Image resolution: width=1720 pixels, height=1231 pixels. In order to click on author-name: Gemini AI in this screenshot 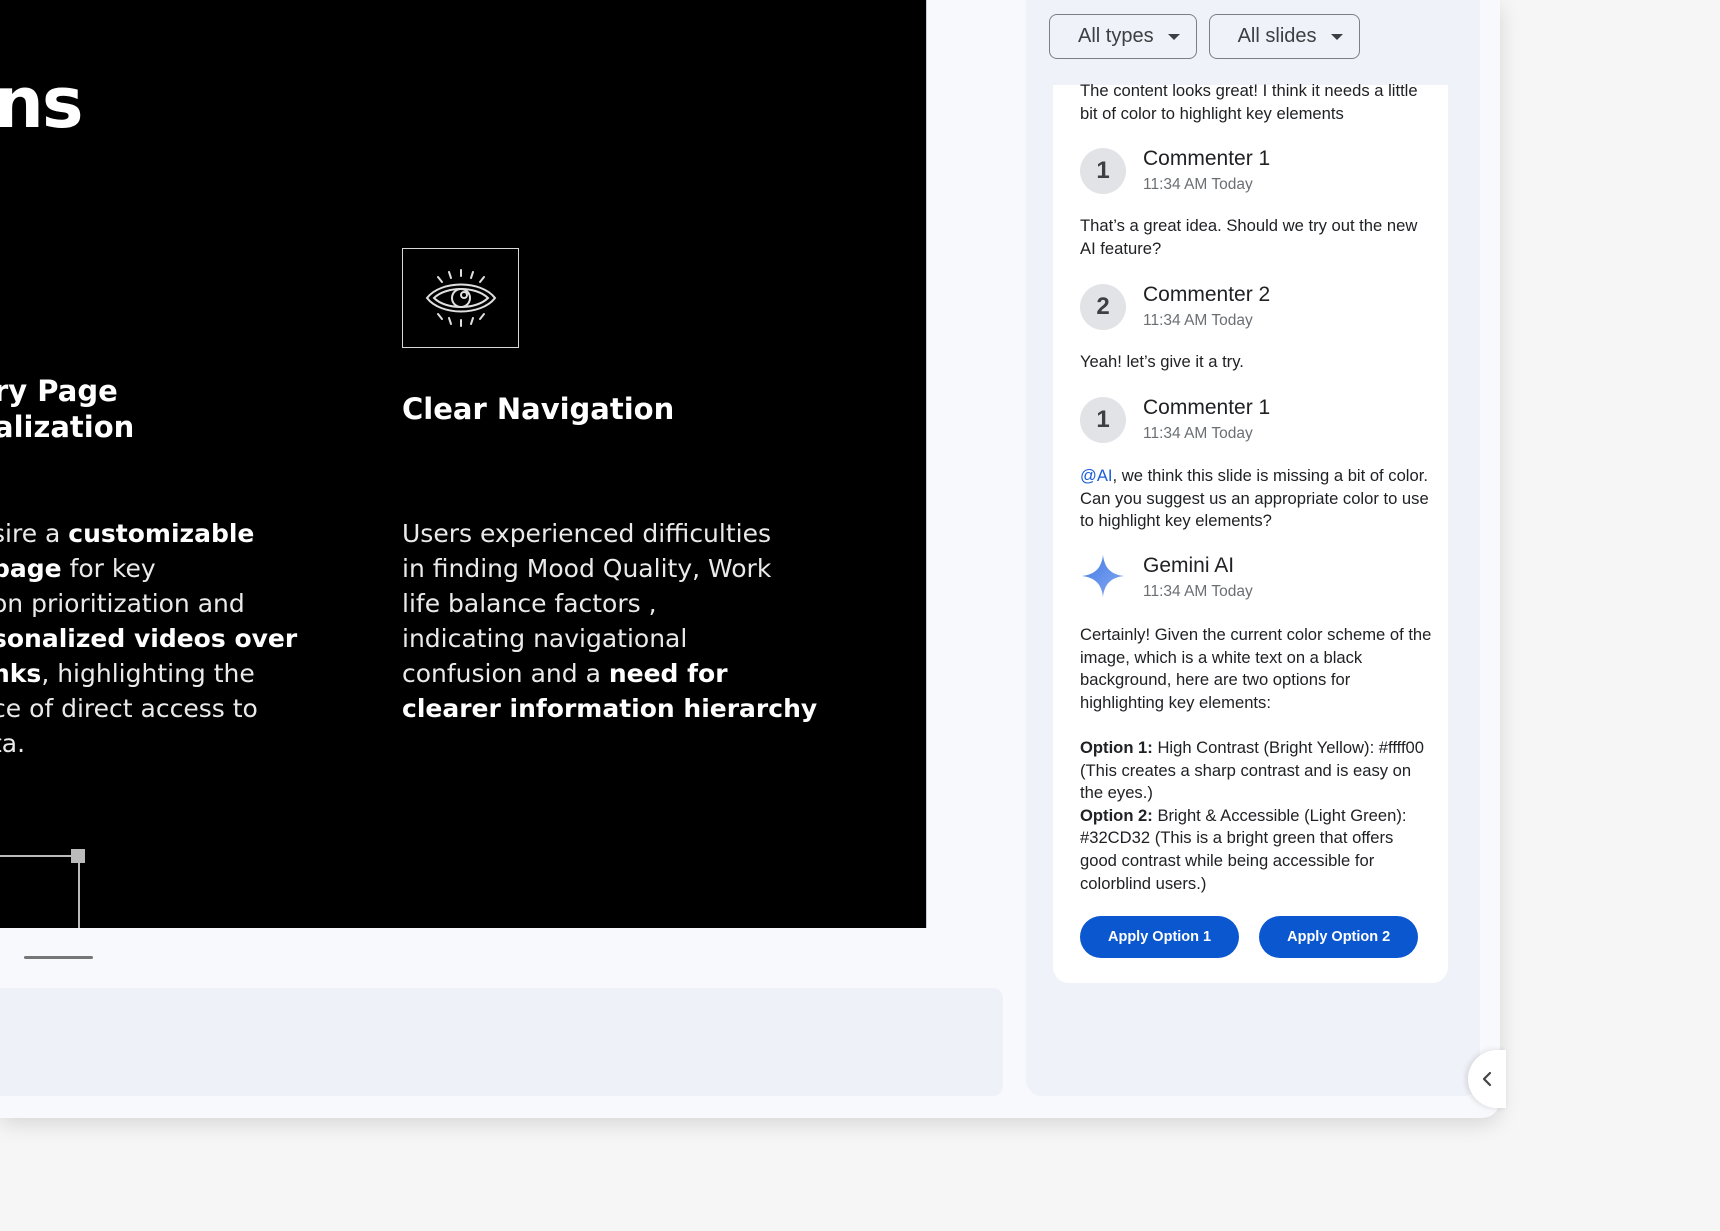, I will do `click(1189, 565)`.